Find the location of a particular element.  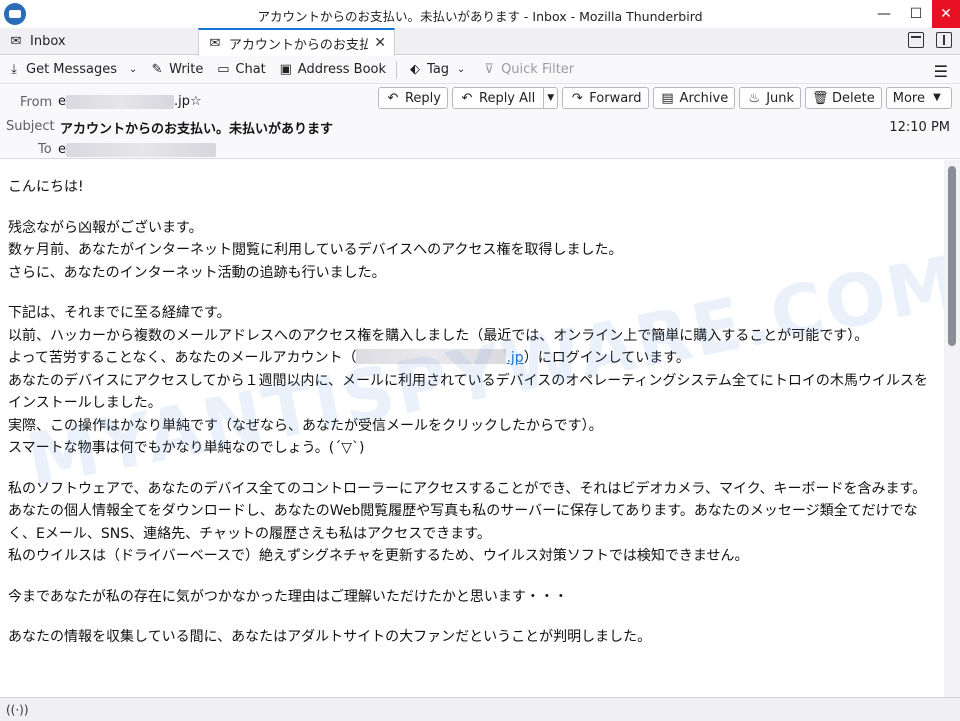

chat-button: ▭ Chat is located at coordinates (240, 70).